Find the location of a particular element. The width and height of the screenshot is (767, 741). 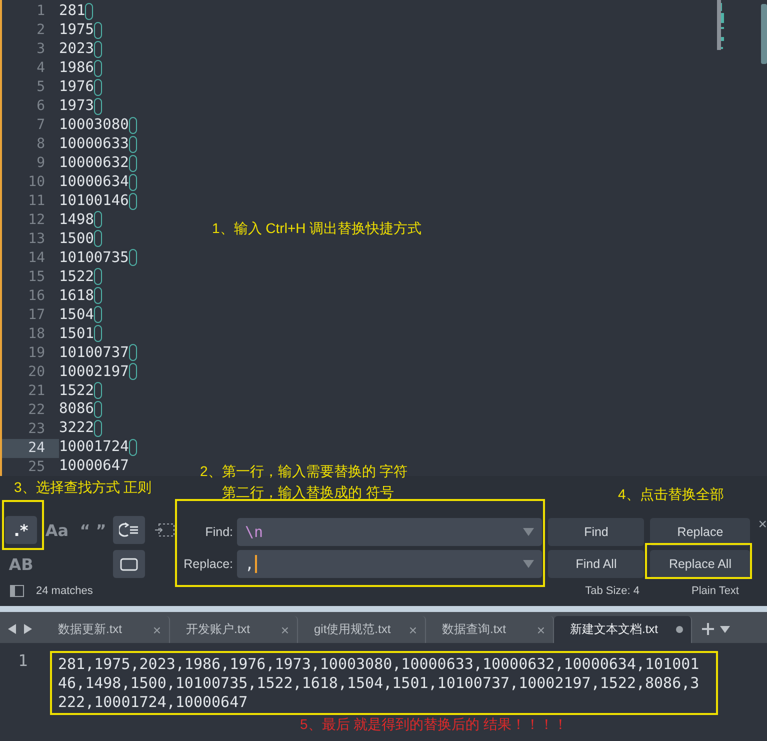

search-option-button: .* is located at coordinates (21, 530).